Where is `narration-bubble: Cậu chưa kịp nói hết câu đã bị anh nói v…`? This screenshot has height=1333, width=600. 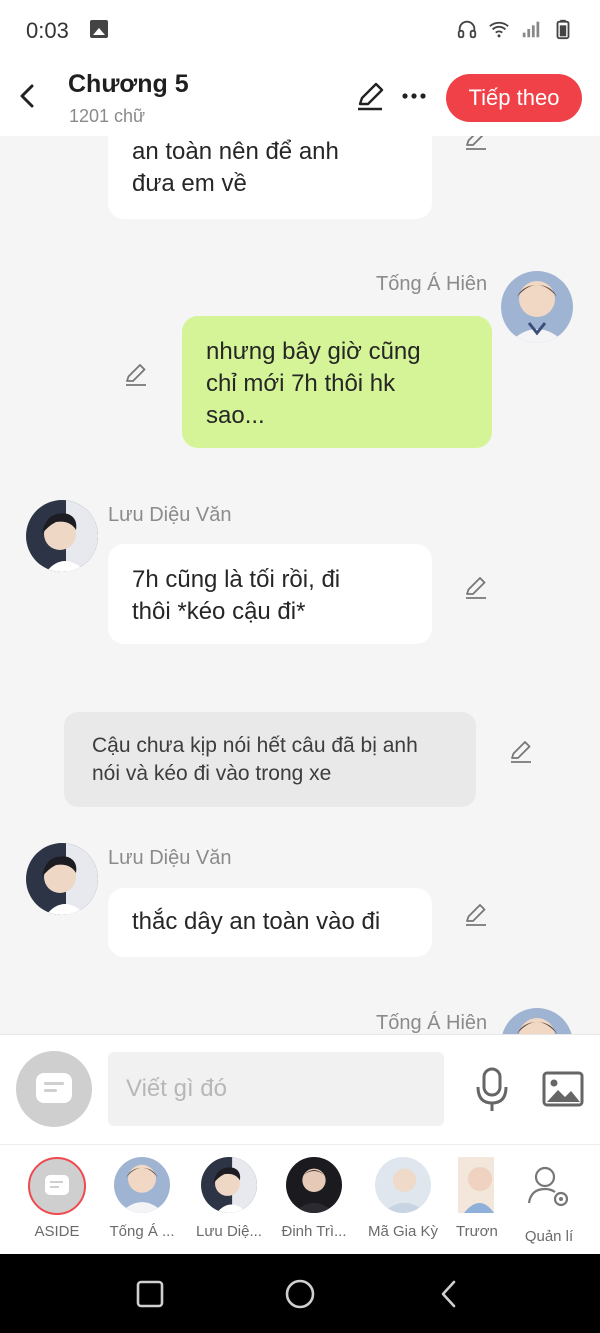
narration-bubble: Cậu chưa kịp nói hết câu đã bị anh nói v… is located at coordinates (270, 759).